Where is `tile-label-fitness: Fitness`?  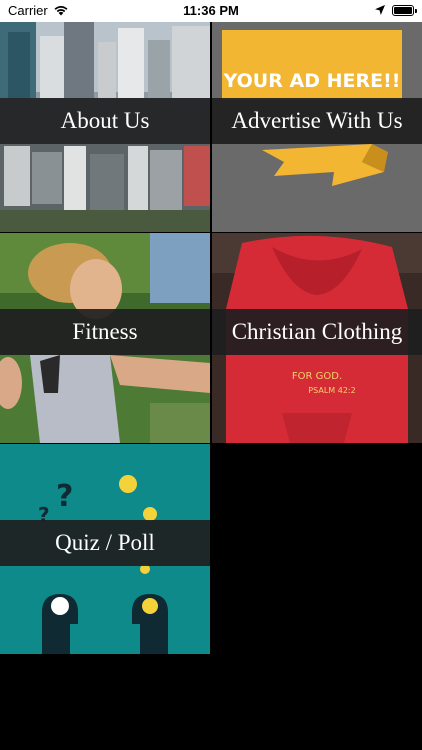
tile-label-fitness: Fitness is located at coordinates (105, 331).